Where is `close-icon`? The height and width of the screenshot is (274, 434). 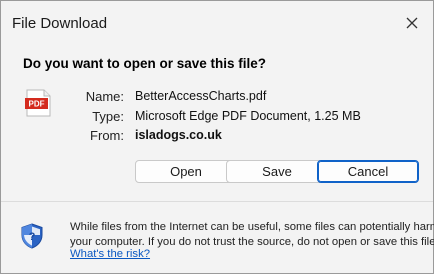
close-icon is located at coordinates (412, 23).